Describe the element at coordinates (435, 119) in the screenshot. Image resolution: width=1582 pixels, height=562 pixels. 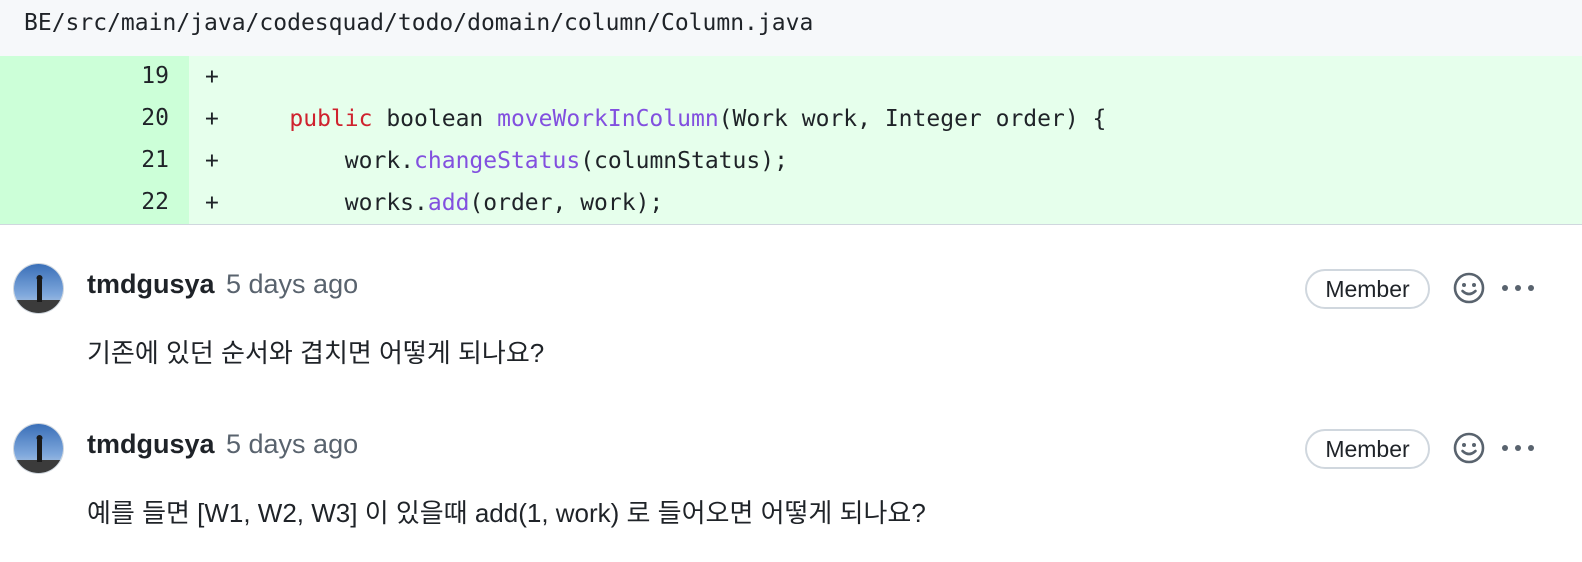
I see `code-token: boolean` at that location.